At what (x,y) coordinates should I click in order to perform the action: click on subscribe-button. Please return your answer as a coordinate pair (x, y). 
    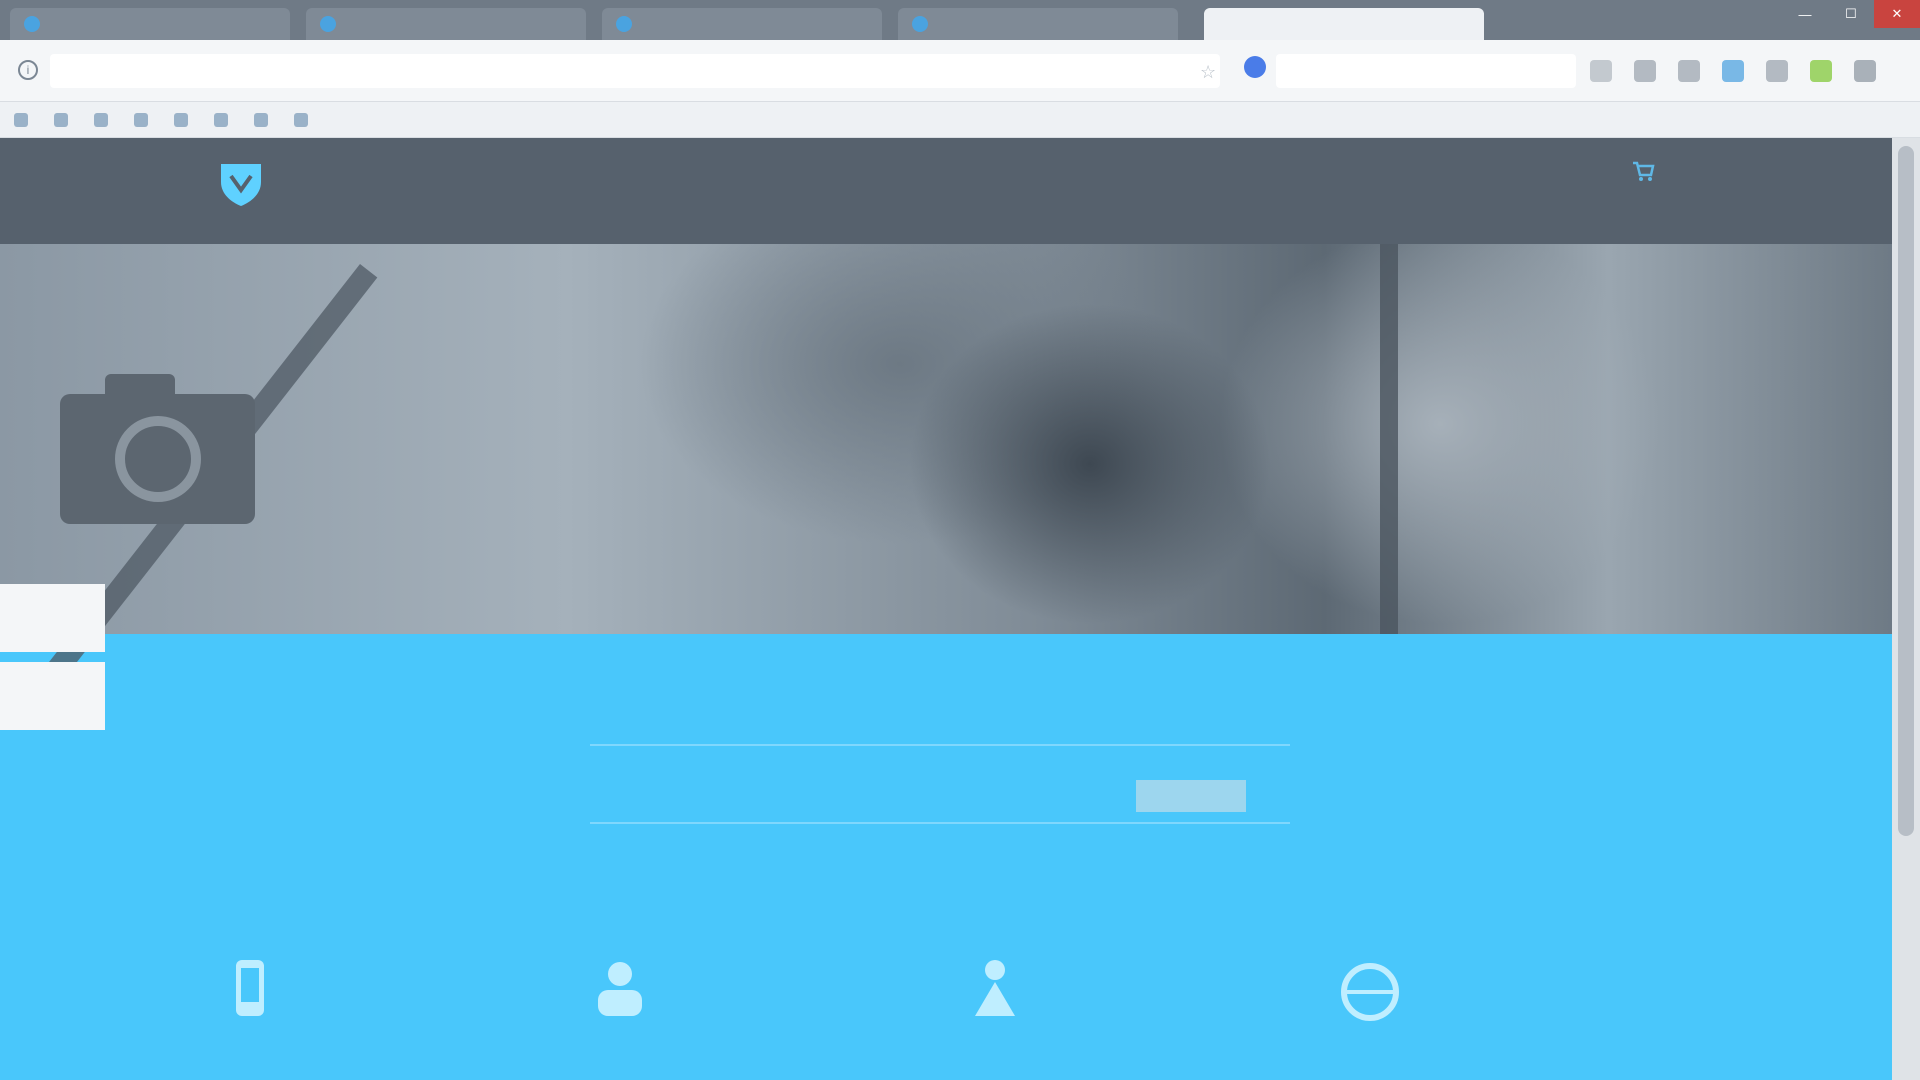
    Looking at the image, I should click on (1191, 796).